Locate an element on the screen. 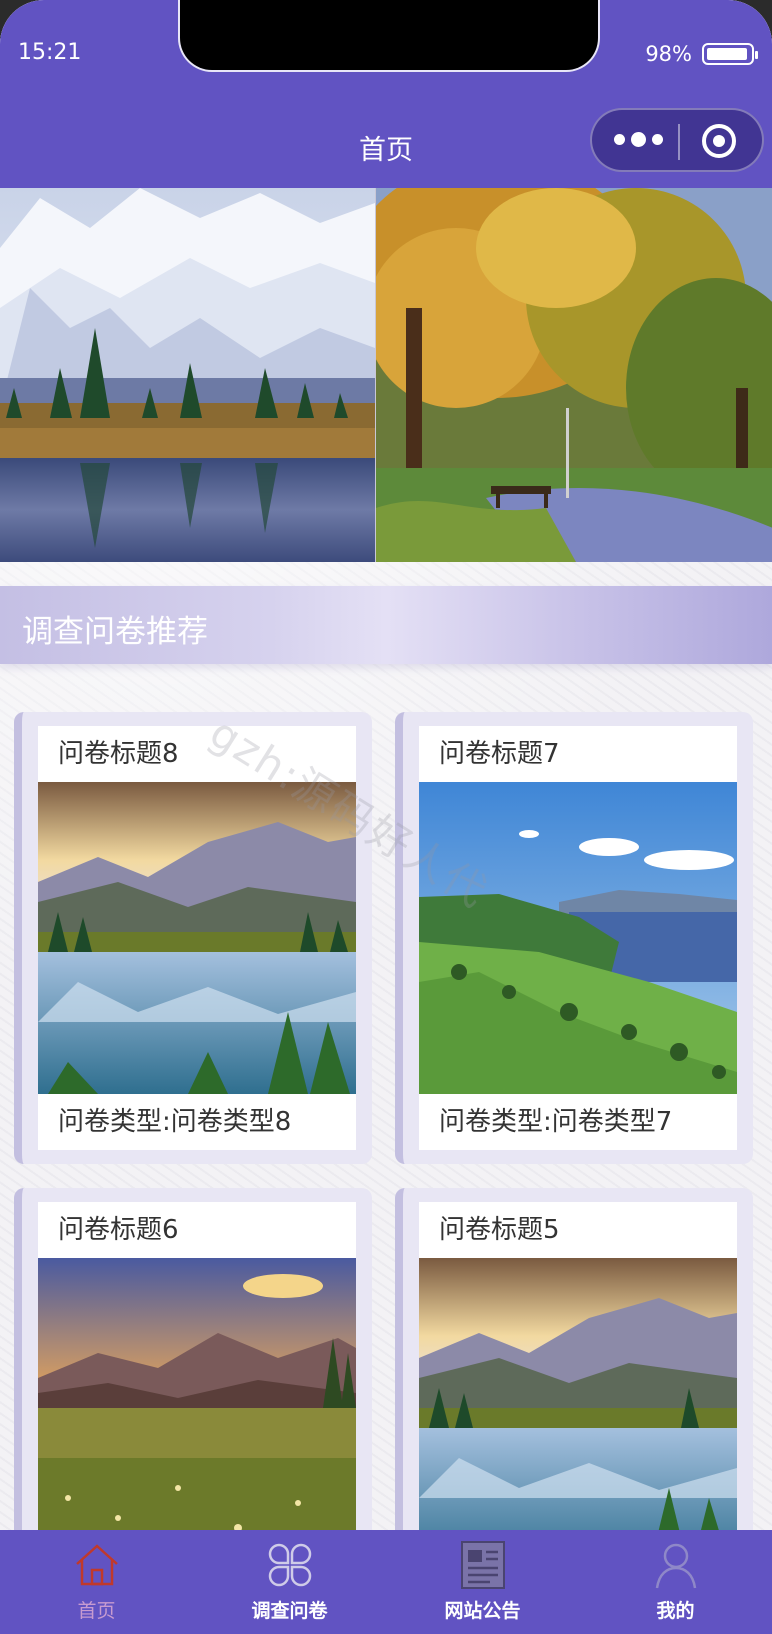 Image resolution: width=772 pixels, height=1634 pixels. notch is located at coordinates (389, 36).